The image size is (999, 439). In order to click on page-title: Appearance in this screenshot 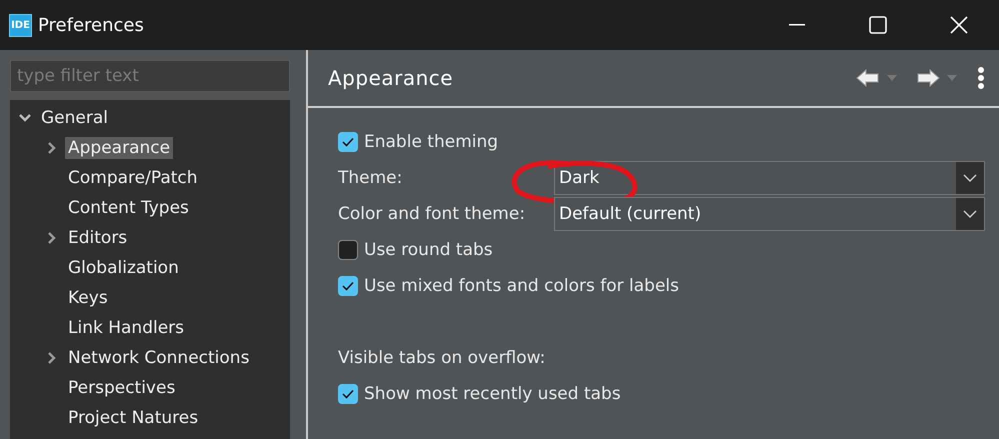, I will do `click(391, 78)`.